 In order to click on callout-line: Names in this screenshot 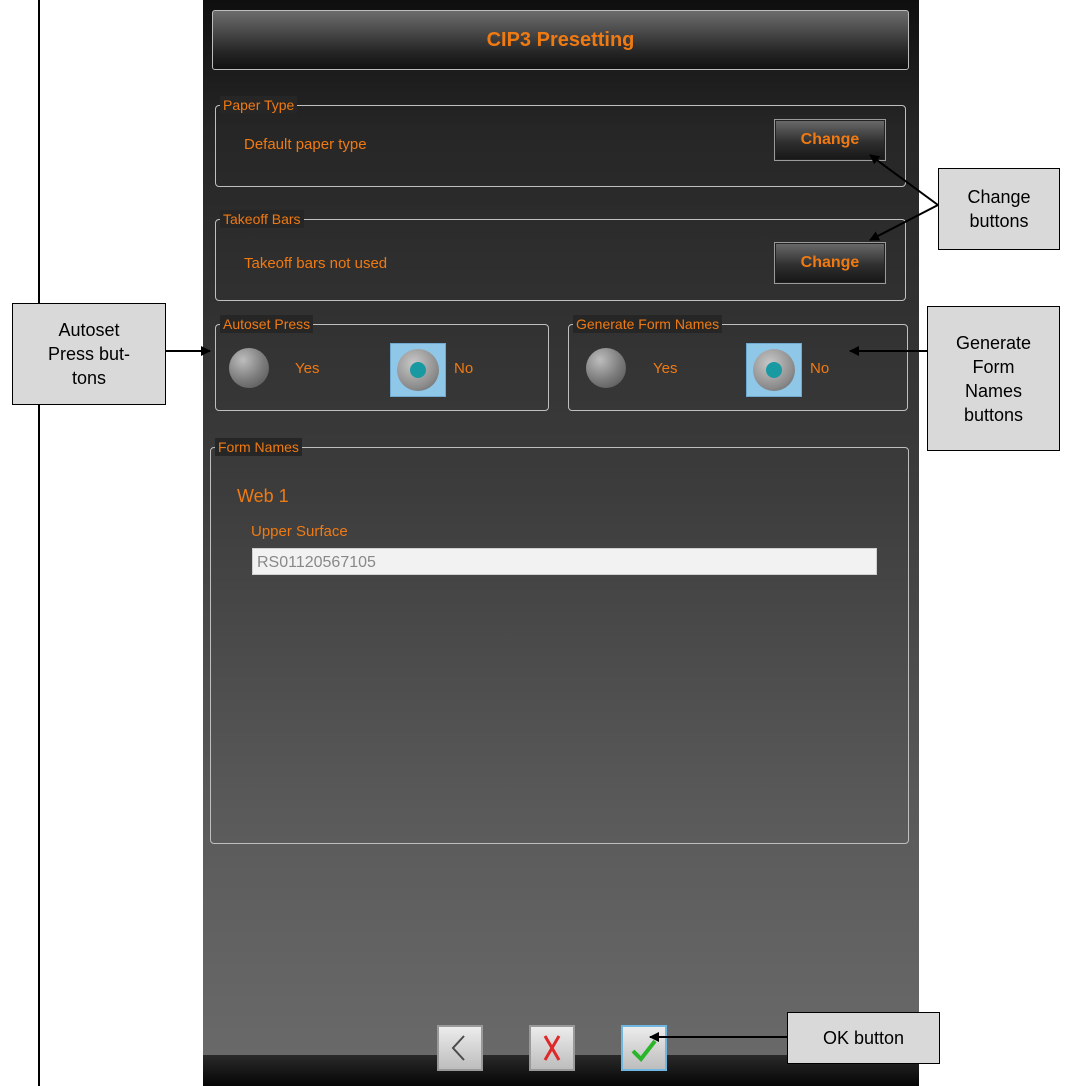, I will do `click(993, 390)`.